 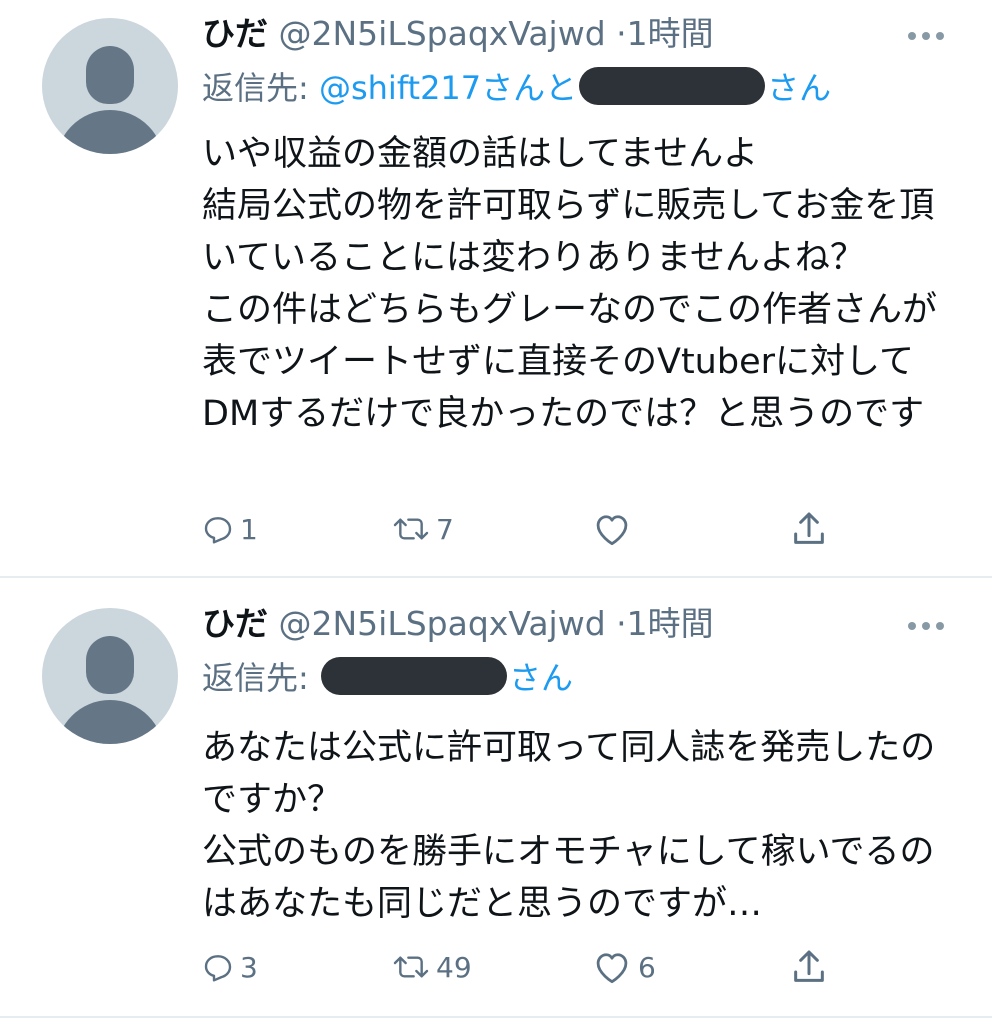 I want to click on tweet-actions: 3 49 6, so click(x=496, y=967).